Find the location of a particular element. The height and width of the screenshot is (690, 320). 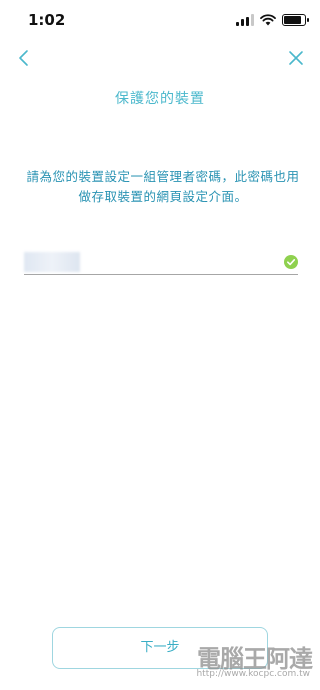

close-icon is located at coordinates (296, 58).